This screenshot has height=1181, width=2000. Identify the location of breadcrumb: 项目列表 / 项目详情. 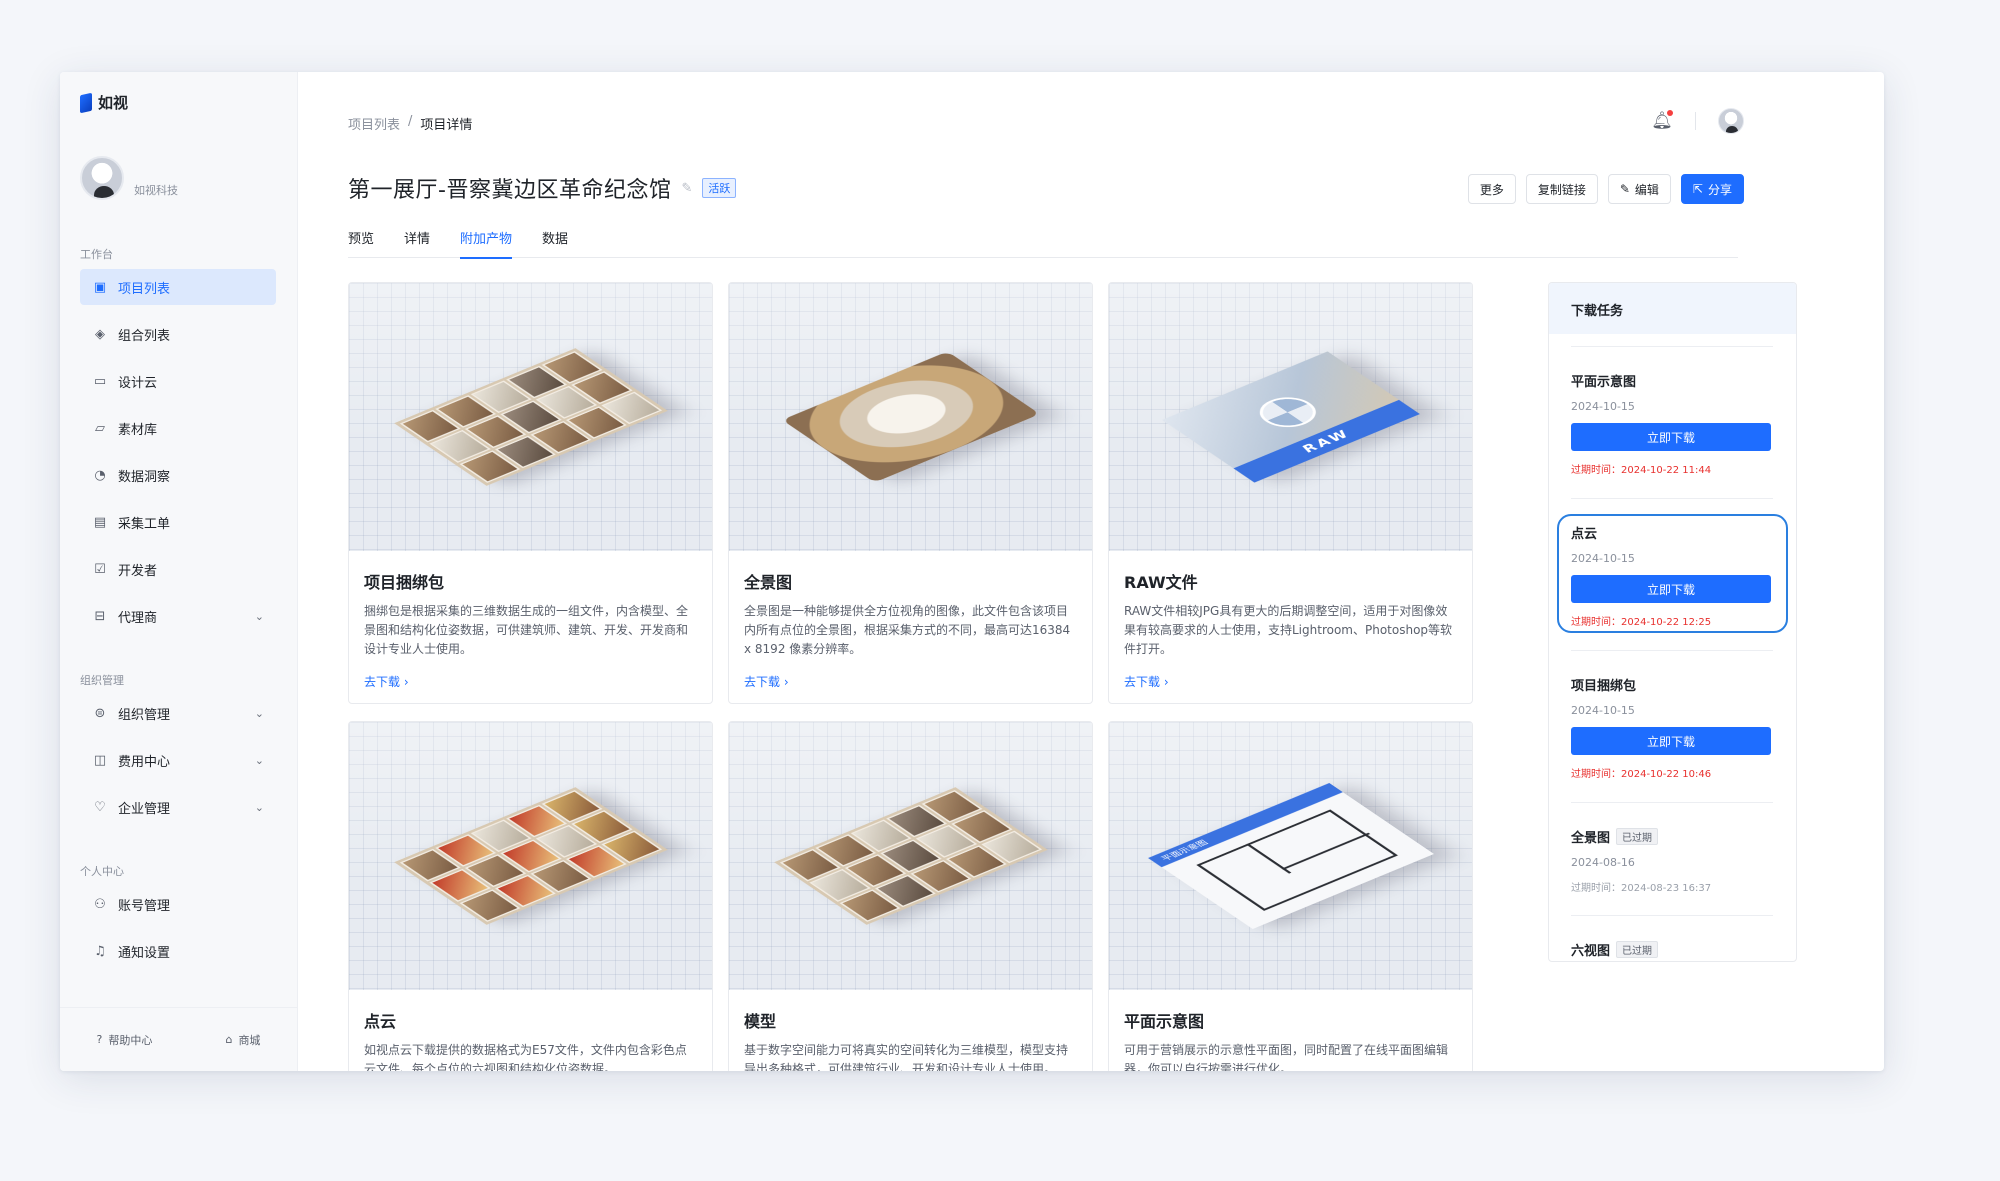
(410, 123).